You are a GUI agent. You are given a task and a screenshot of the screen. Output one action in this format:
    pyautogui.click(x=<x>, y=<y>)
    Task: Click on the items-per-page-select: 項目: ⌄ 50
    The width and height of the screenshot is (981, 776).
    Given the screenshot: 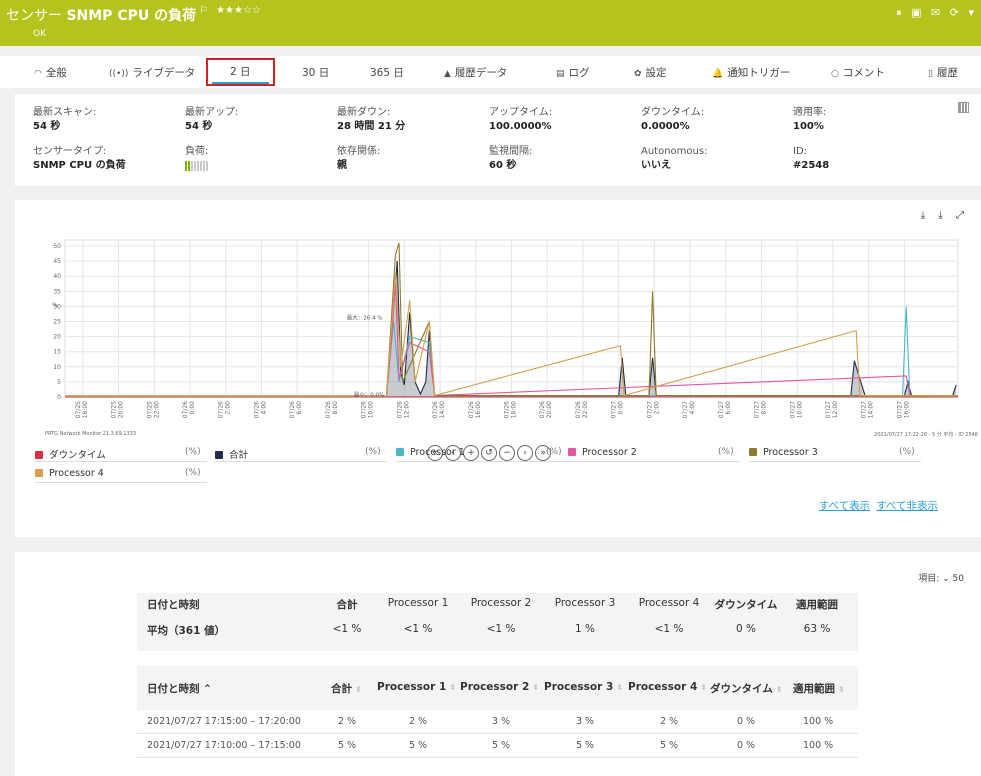 What is the action you would take?
    pyautogui.click(x=941, y=577)
    